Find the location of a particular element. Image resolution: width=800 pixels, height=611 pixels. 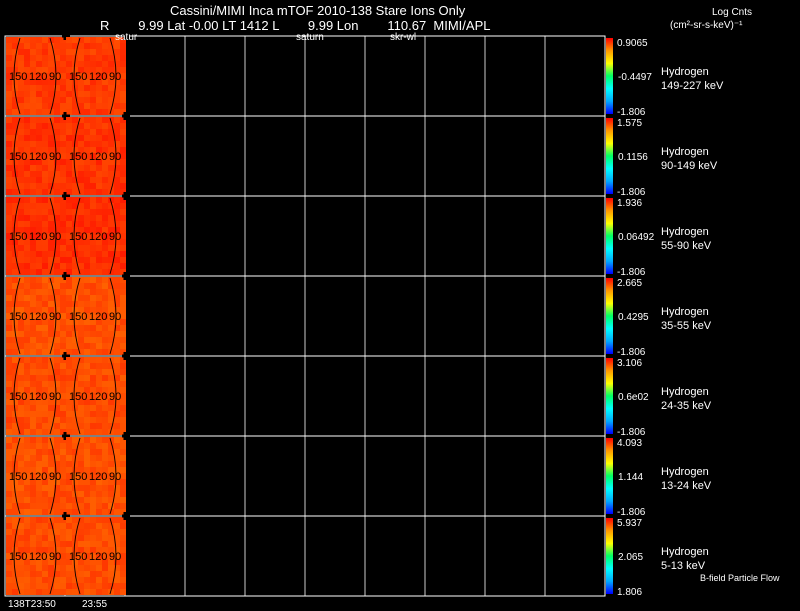

contour-label: 150 is located at coordinates (18, 77).